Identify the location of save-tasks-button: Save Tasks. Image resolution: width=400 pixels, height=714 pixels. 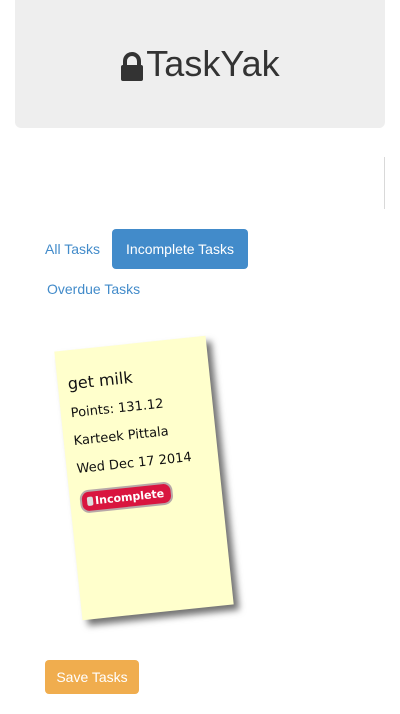
(92, 677).